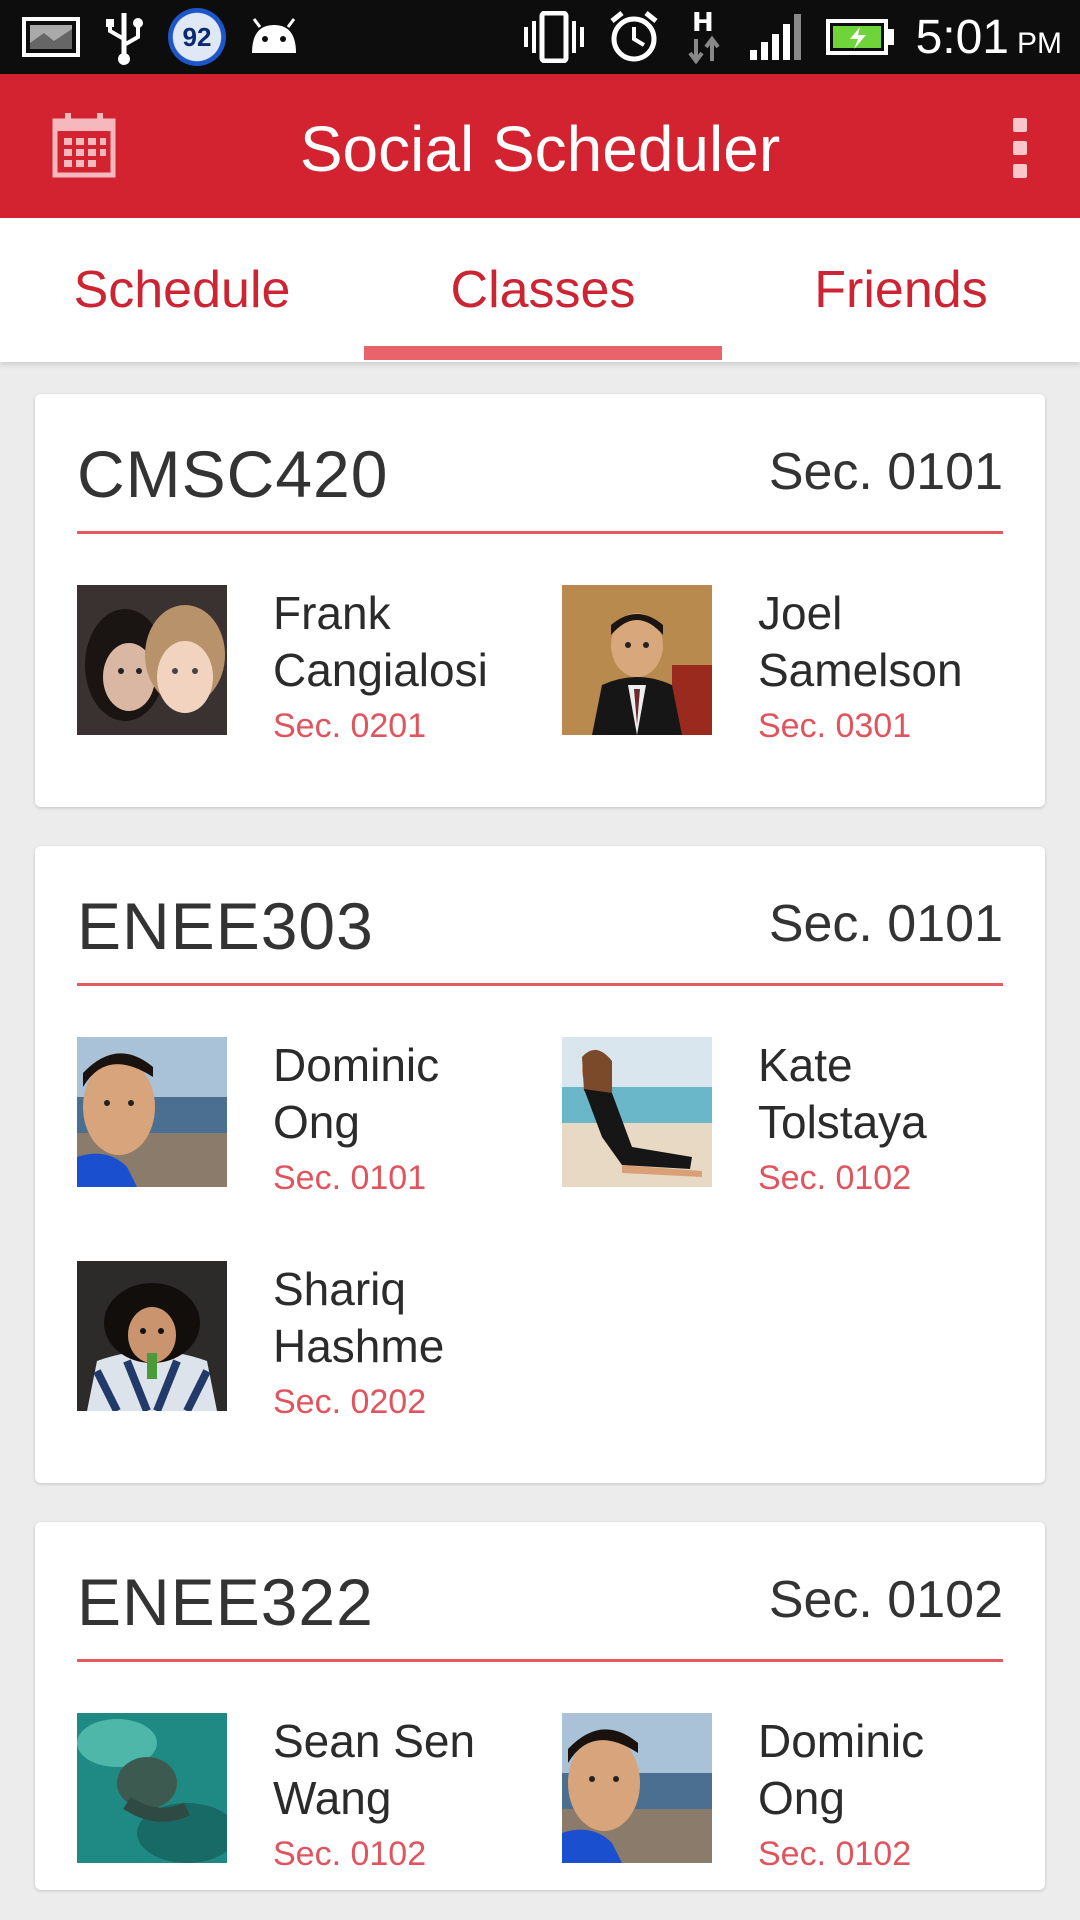 This screenshot has width=1080, height=1920. I want to click on course-code: CMSC420, so click(233, 474).